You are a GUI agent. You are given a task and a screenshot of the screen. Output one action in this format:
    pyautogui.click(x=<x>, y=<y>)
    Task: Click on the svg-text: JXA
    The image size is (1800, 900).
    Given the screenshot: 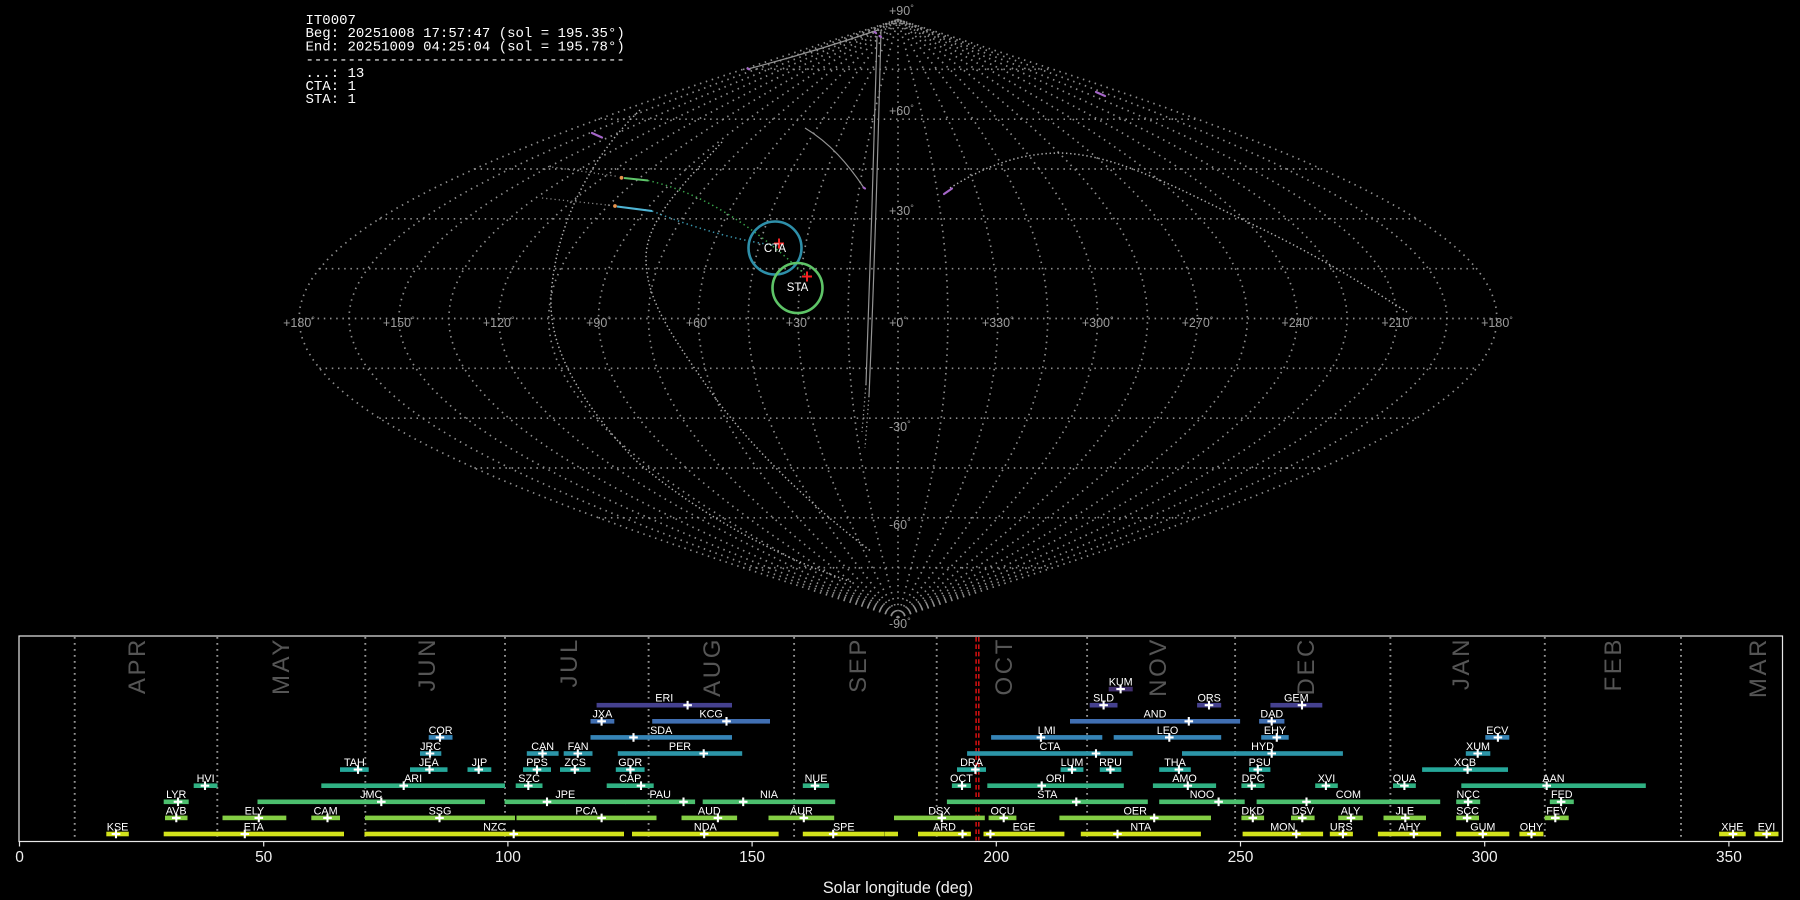 What is the action you would take?
    pyautogui.click(x=602, y=715)
    